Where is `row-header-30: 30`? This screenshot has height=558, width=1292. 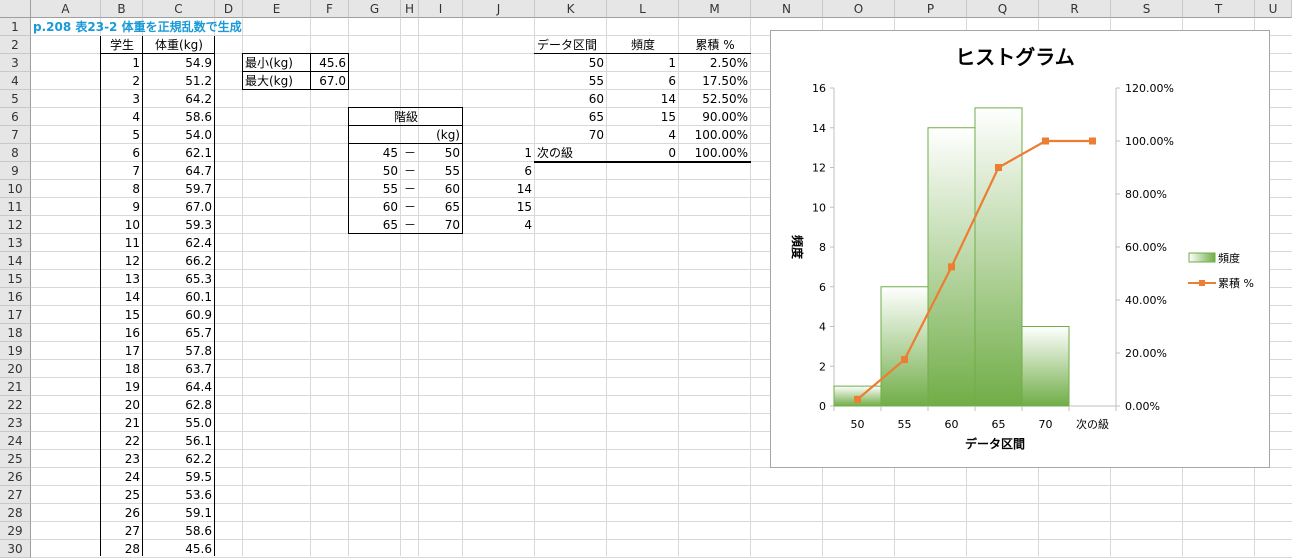 row-header-30: 30 is located at coordinates (15, 549).